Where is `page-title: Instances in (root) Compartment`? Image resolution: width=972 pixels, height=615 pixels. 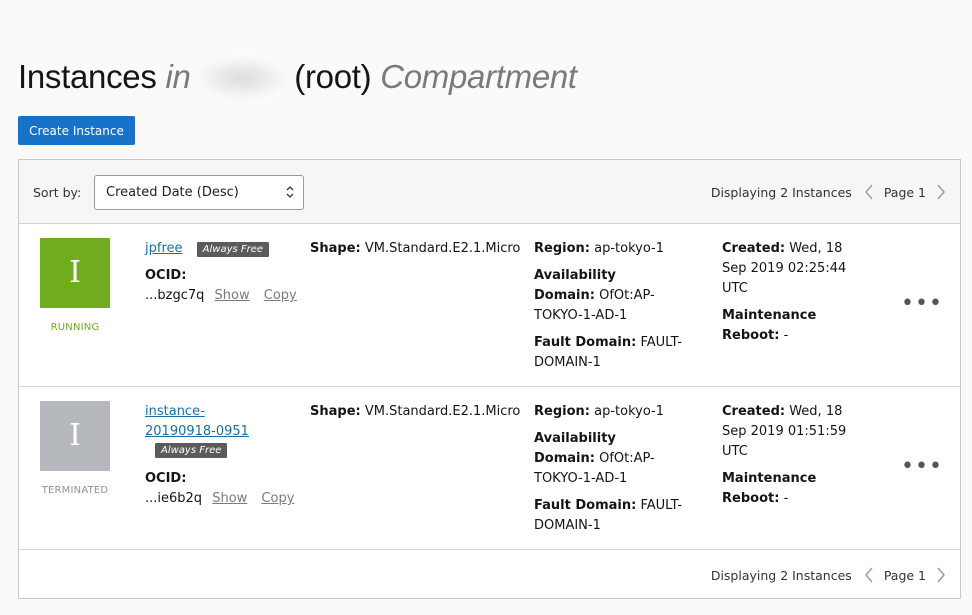
page-title: Instances in (root) Compartment is located at coordinates (297, 77).